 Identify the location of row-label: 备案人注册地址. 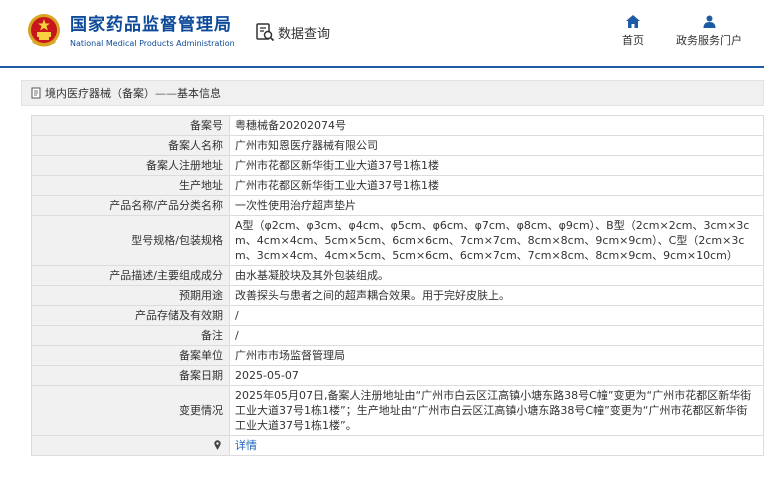
(130, 165).